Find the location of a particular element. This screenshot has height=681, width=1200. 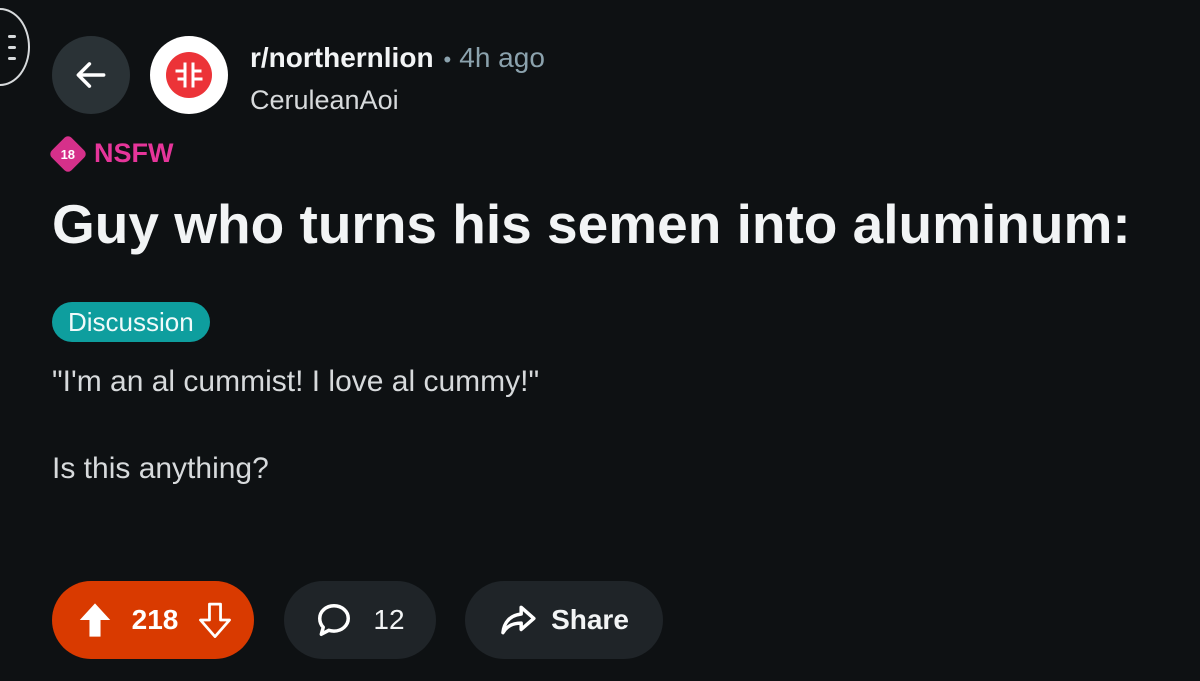

back-button is located at coordinates (91, 75).